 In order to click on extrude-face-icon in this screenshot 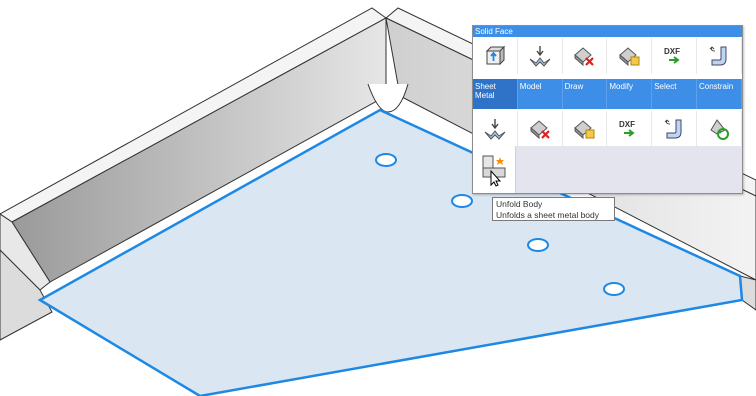, I will do `click(495, 55)`.